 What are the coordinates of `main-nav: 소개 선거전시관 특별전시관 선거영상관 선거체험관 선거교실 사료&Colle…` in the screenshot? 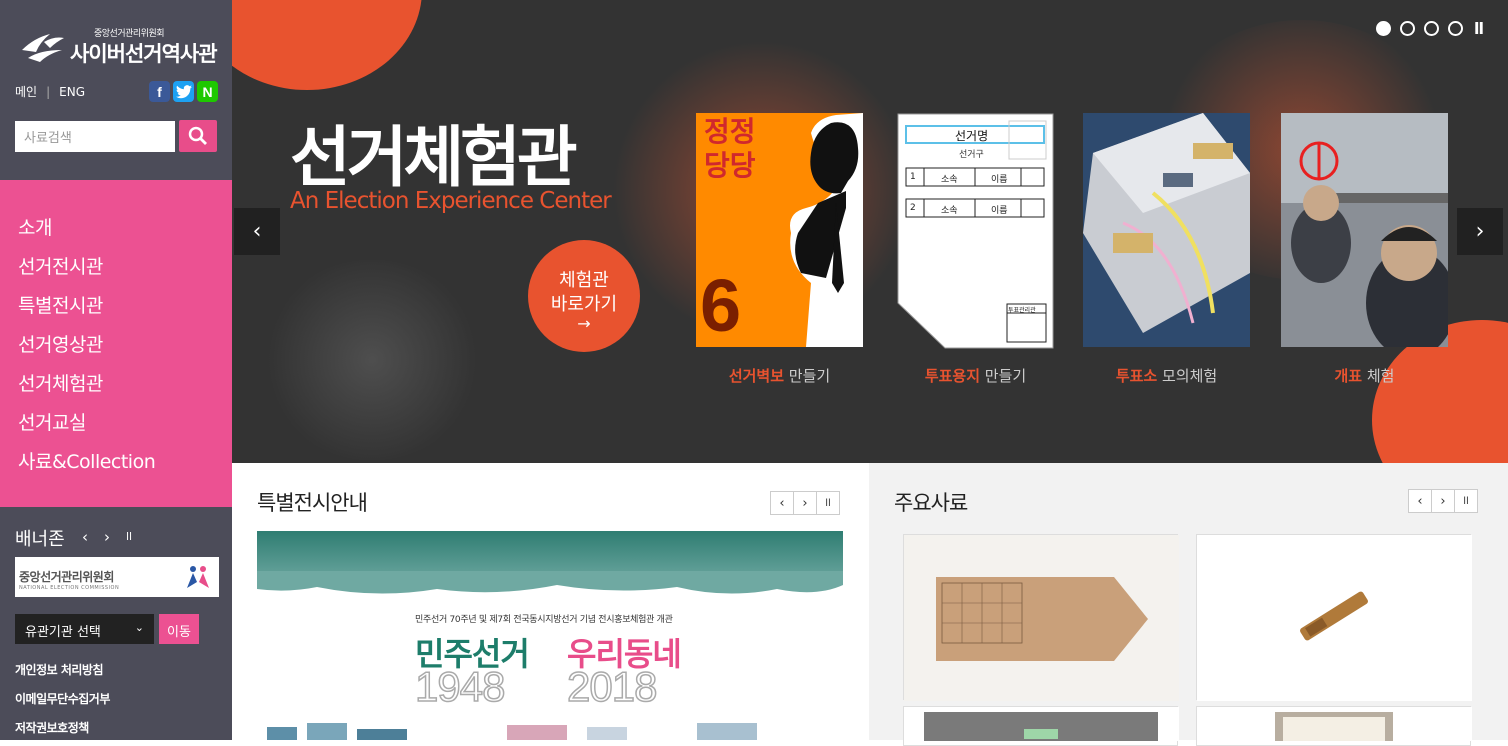 It's located at (116, 343).